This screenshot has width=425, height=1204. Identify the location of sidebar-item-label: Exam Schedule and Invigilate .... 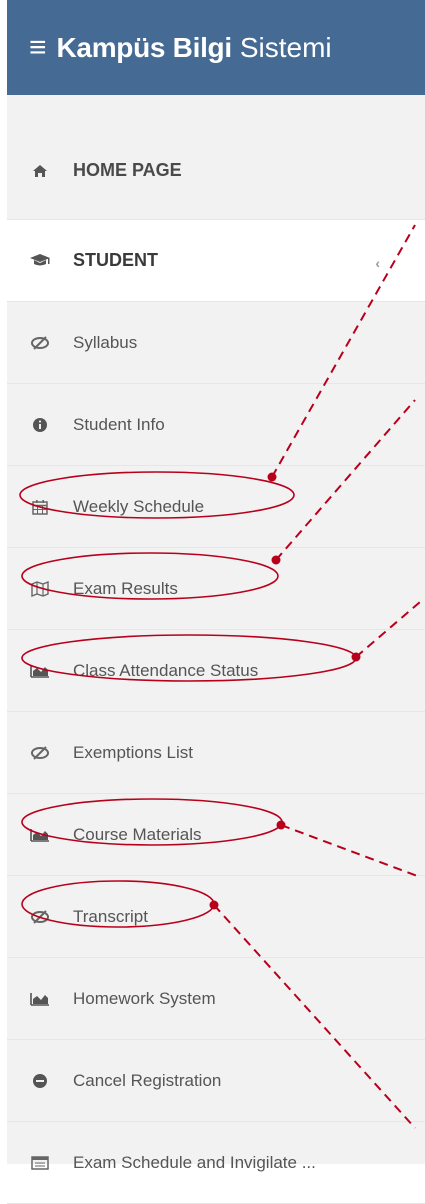
(194, 1162).